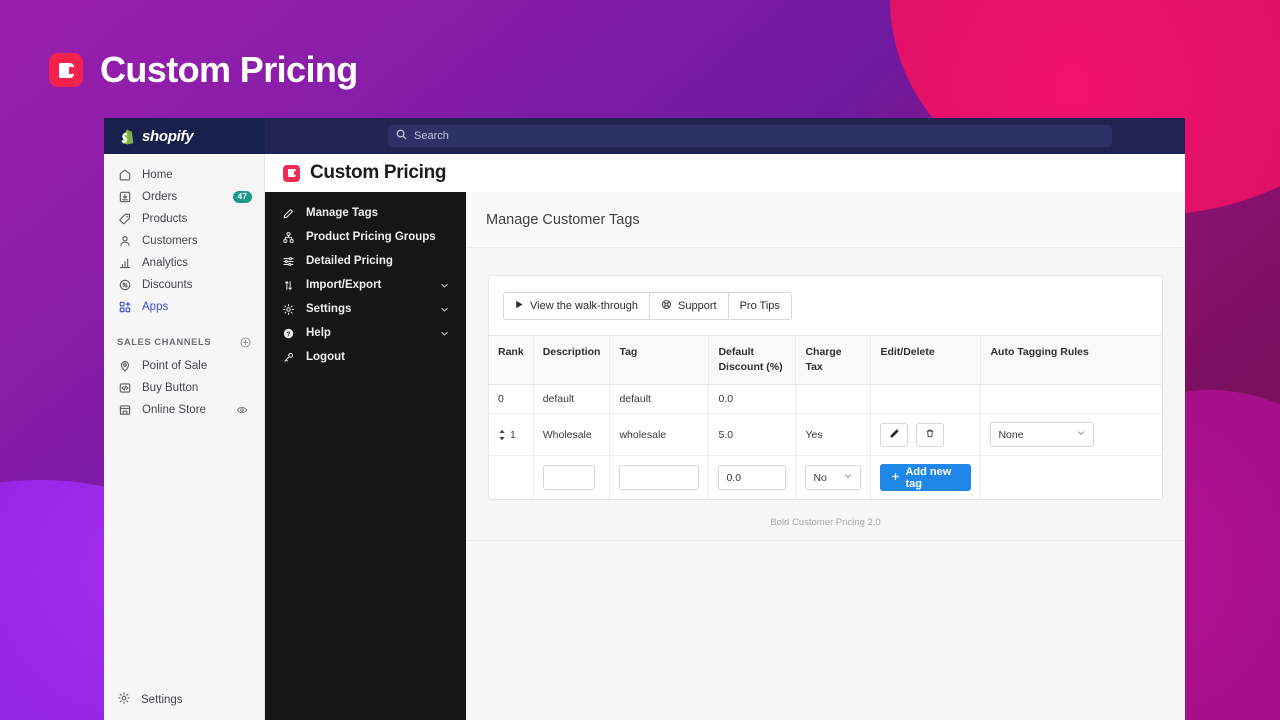 The height and width of the screenshot is (720, 1280). What do you see at coordinates (568, 478) in the screenshot?
I see `new-description-input` at bounding box center [568, 478].